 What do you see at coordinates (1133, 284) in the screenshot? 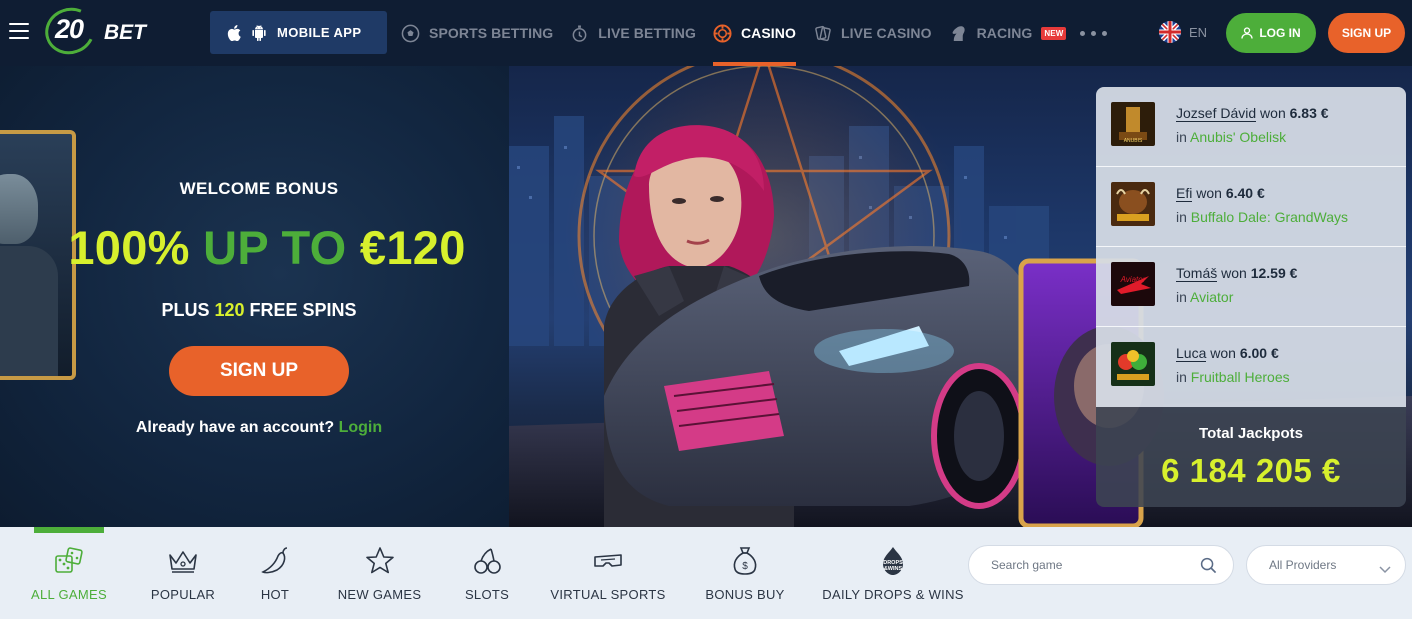
I see `game-thumbnail: Aviator` at bounding box center [1133, 284].